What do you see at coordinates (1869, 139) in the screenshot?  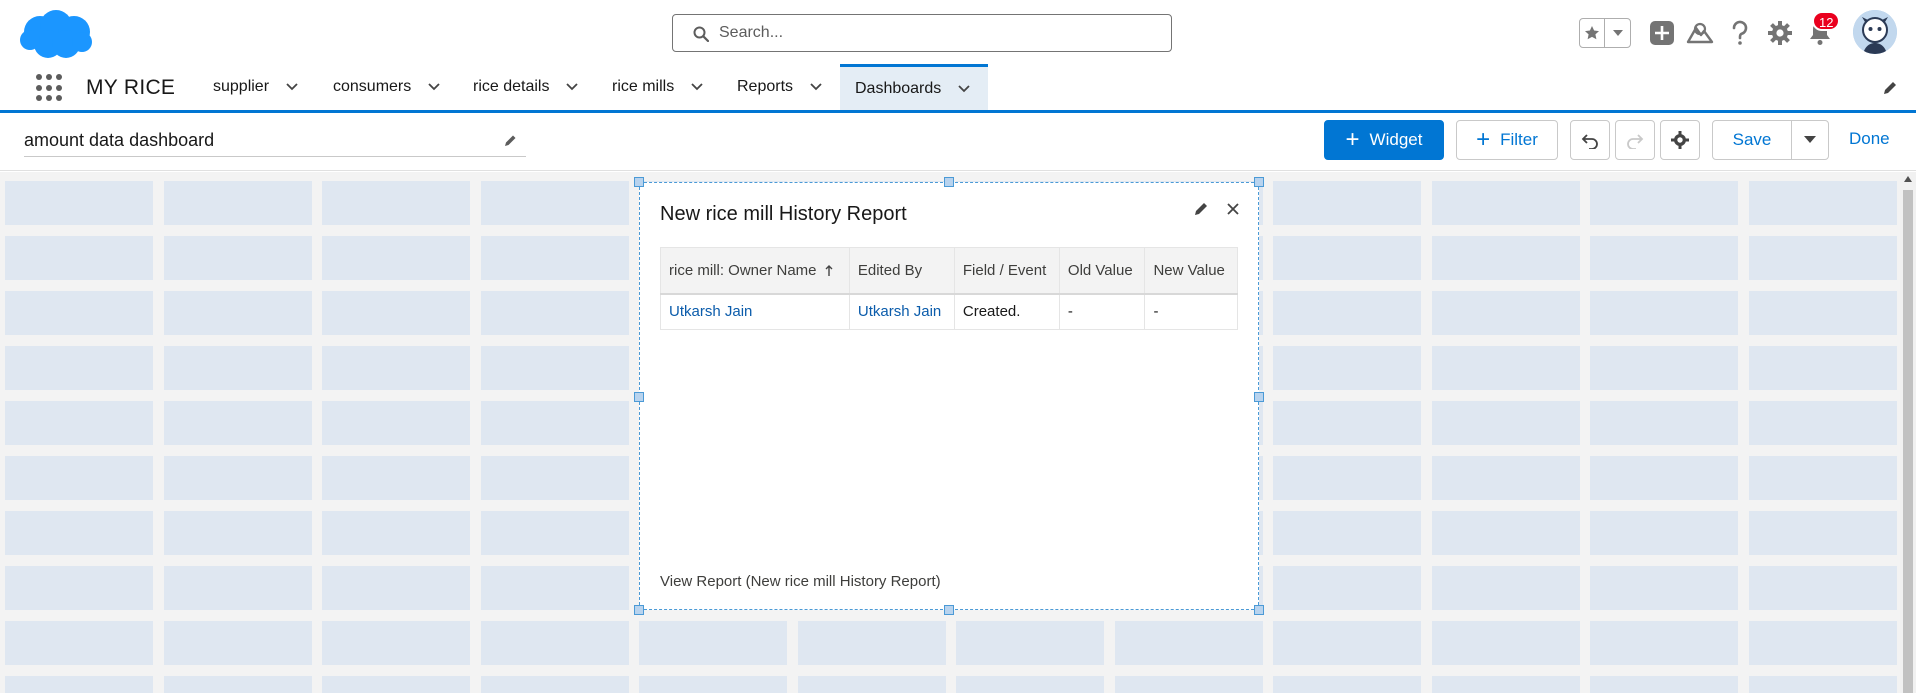 I see `done-button: Done` at bounding box center [1869, 139].